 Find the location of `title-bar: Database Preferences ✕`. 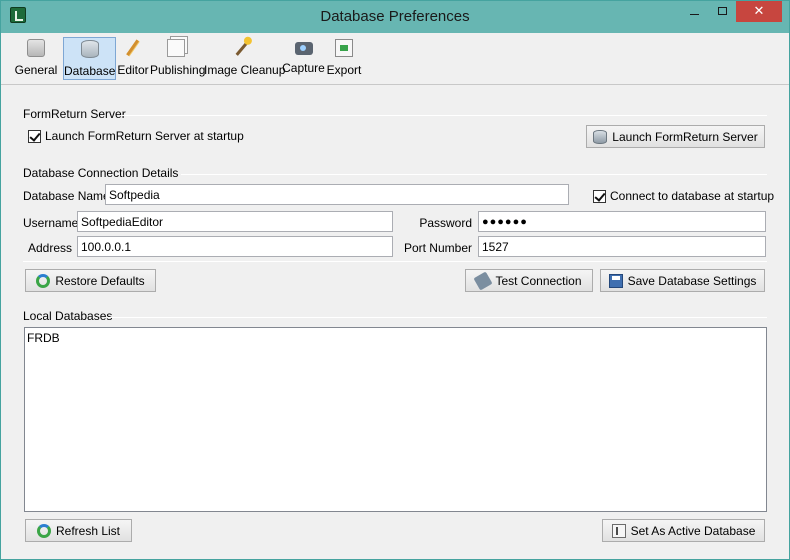

title-bar: Database Preferences ✕ is located at coordinates (395, 17).